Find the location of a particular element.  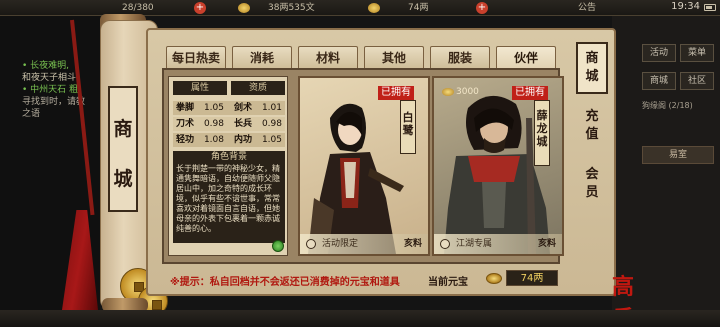

companion-card: 已拥有 白鹭 活动限定 亥料 is located at coordinates (364, 166).